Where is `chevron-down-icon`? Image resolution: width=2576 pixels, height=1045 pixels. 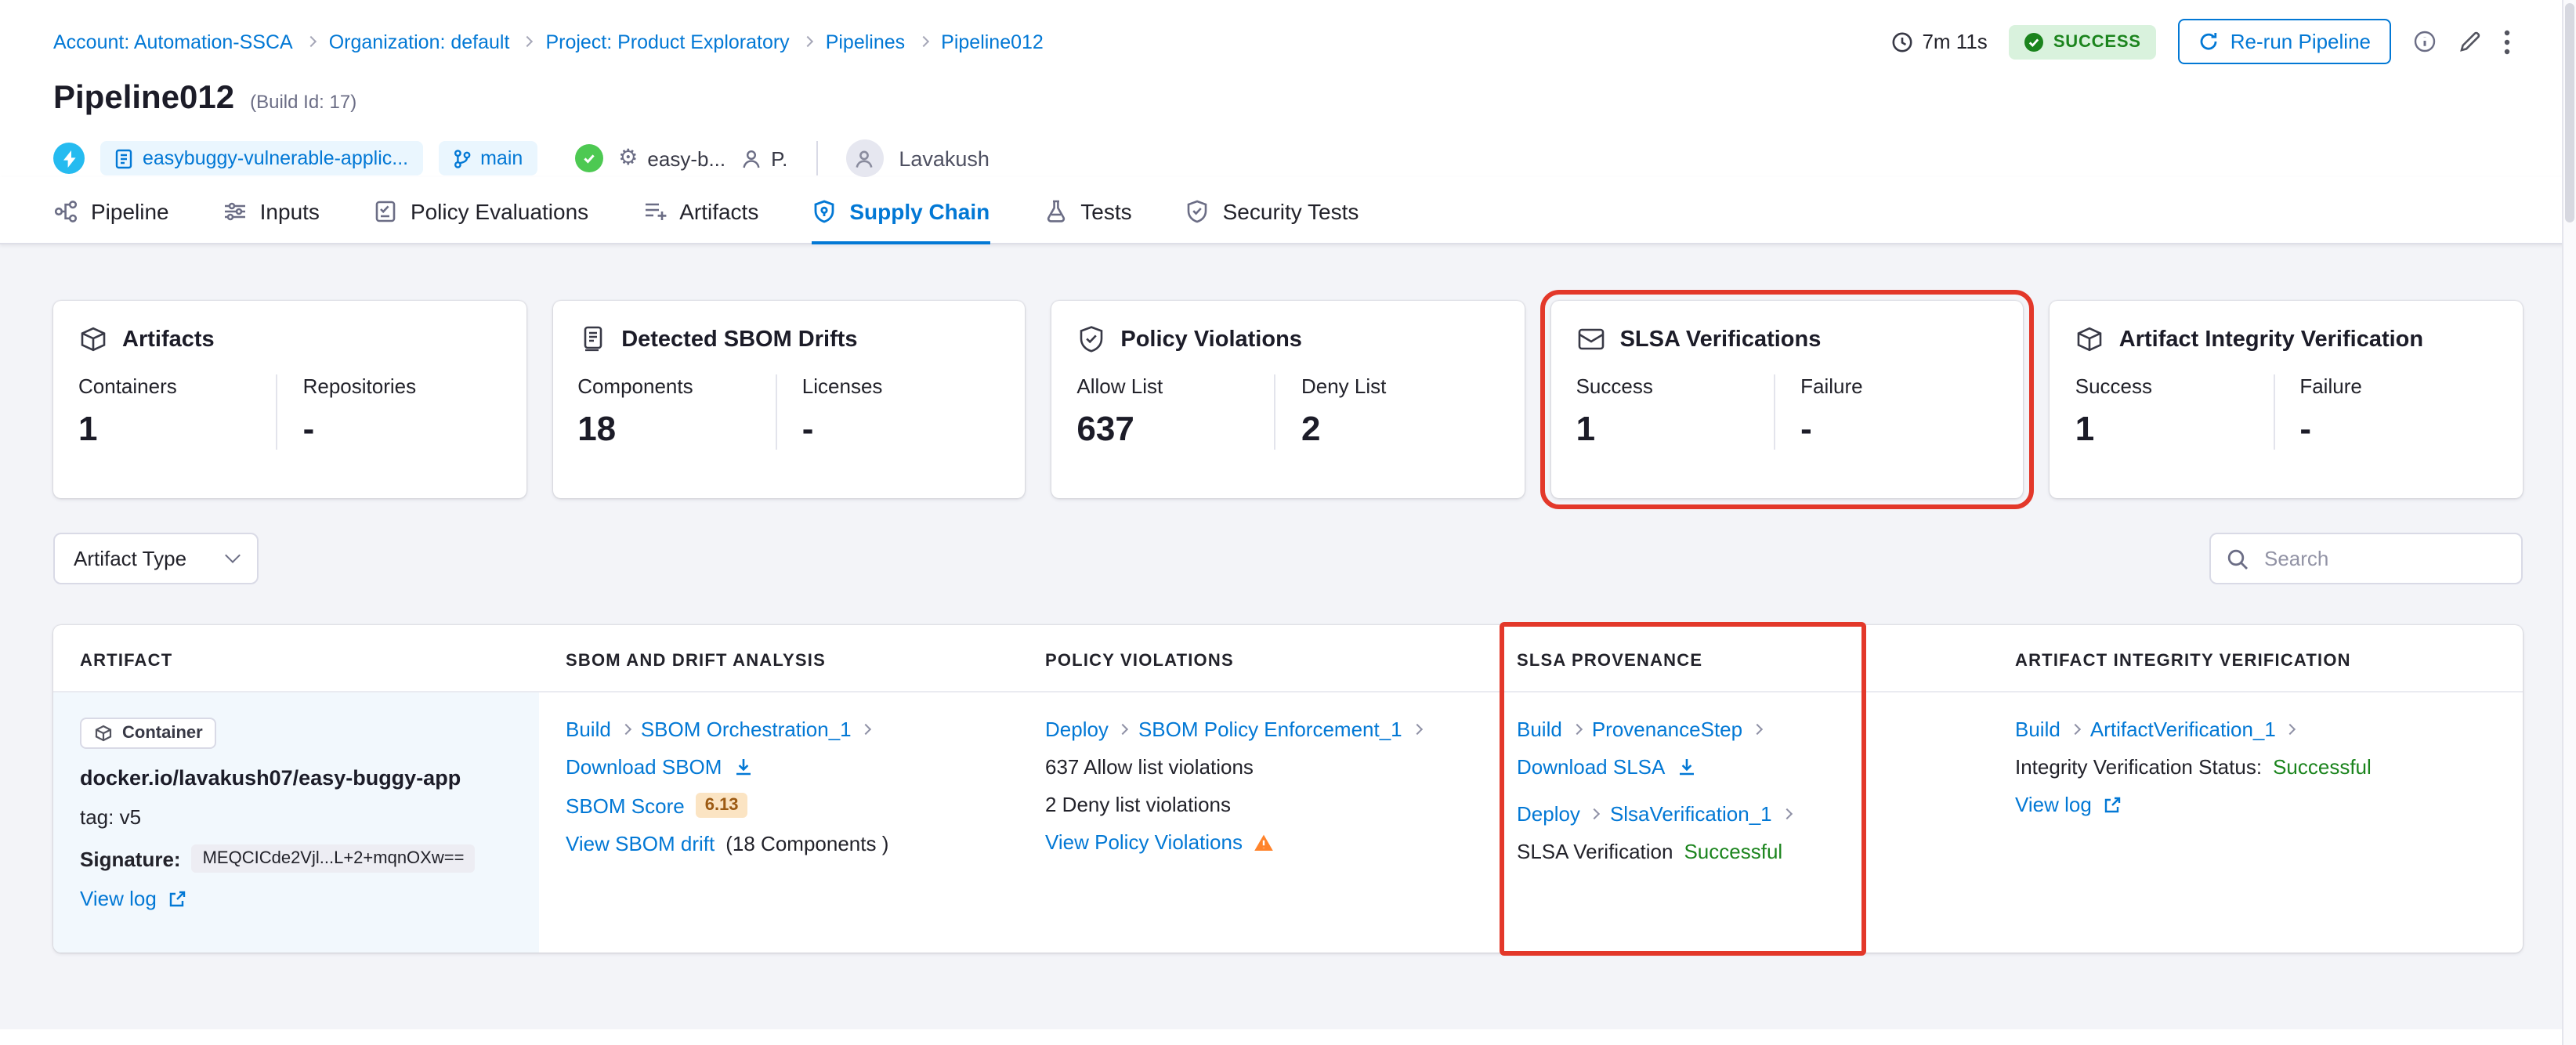
chevron-down-icon is located at coordinates (233, 555).